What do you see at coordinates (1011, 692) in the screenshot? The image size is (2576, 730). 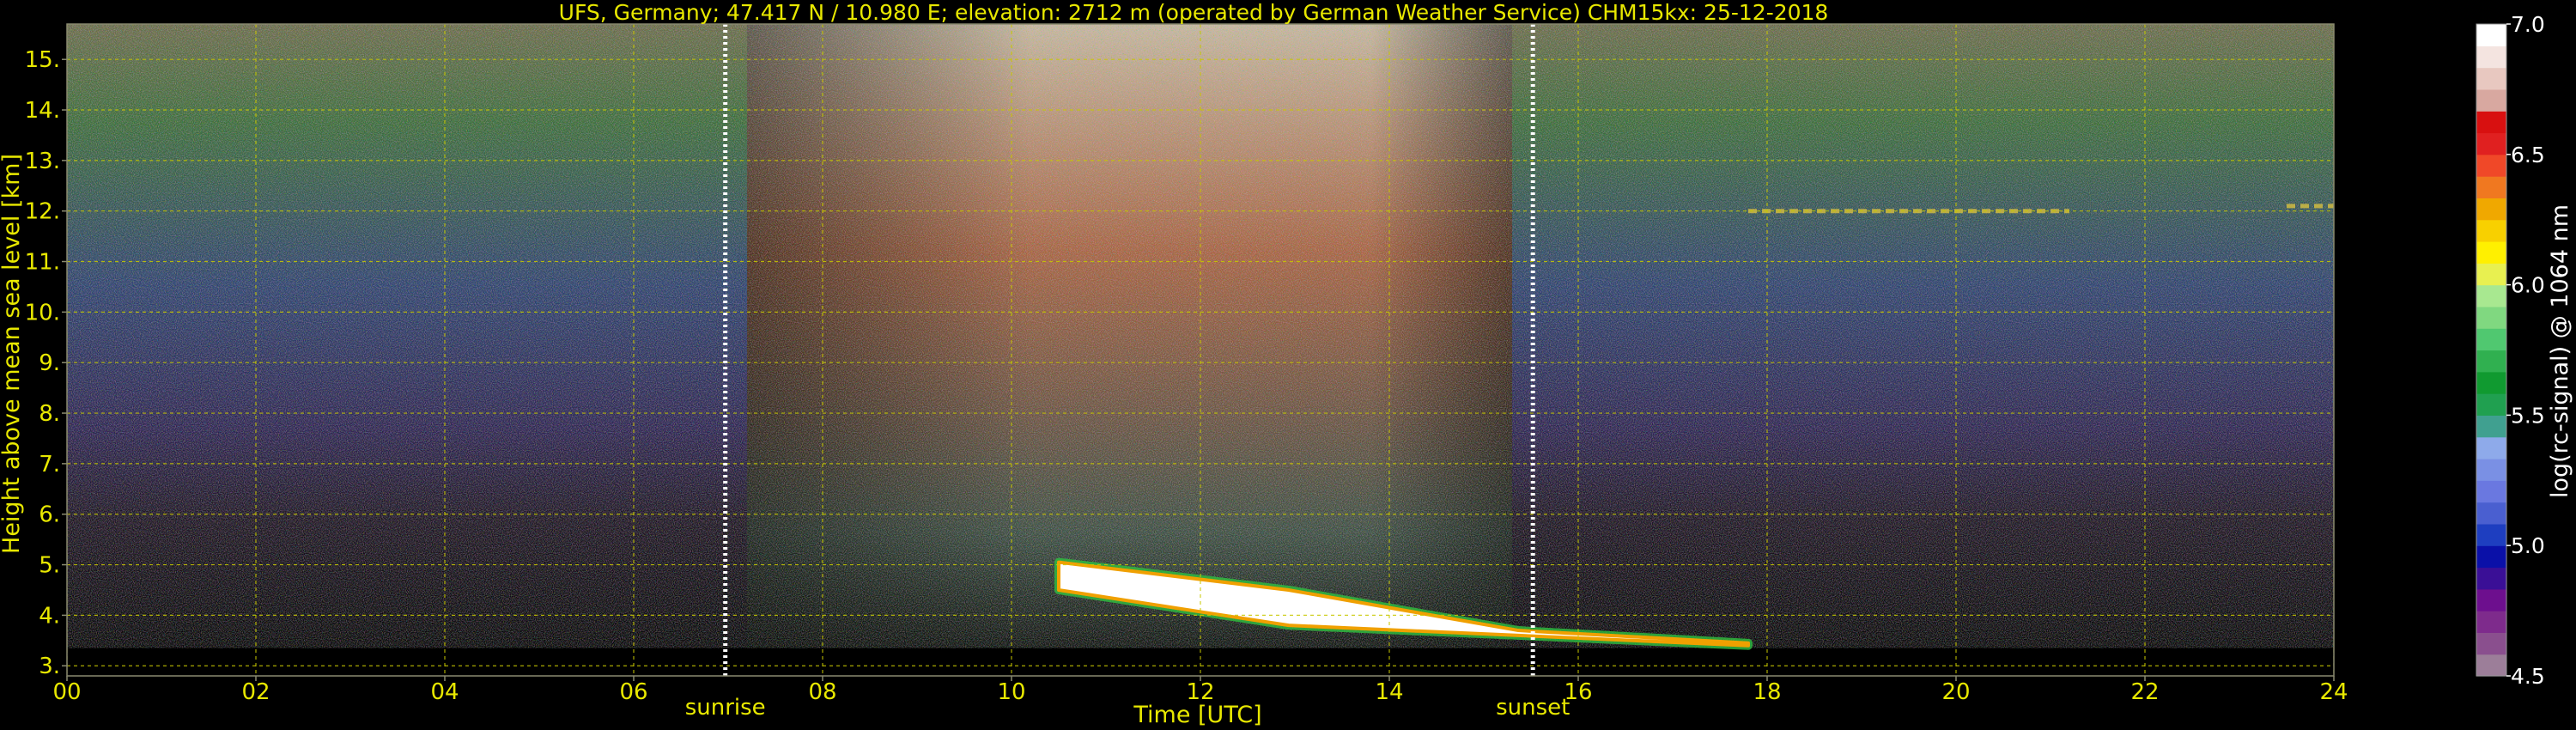 I see `x-tick-label: 10` at bounding box center [1011, 692].